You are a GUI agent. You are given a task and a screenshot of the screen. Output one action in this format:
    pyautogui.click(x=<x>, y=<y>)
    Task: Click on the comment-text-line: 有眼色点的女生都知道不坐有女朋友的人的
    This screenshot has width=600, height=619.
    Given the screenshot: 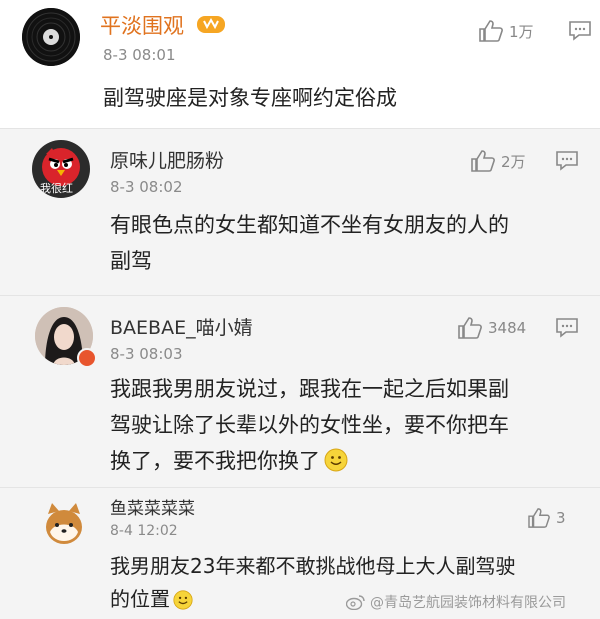 What is the action you would take?
    pyautogui.click(x=309, y=225)
    